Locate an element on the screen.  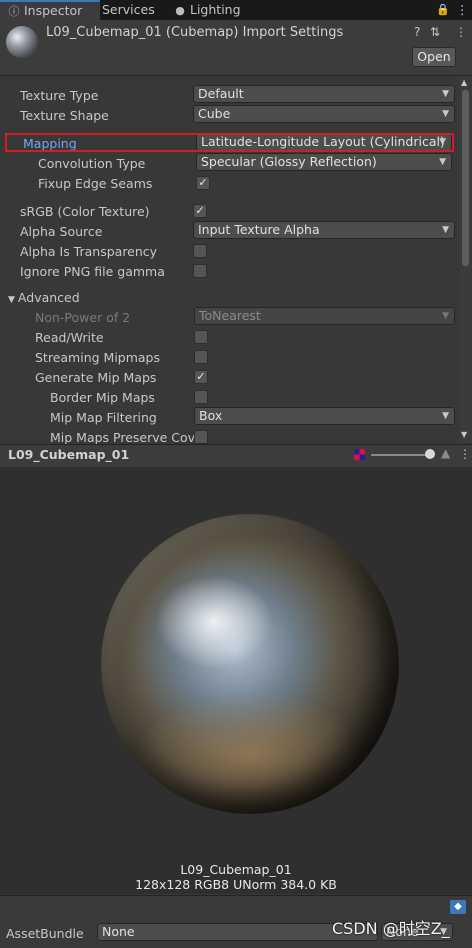
asset-label-icon: ◆ is located at coordinates (458, 907).